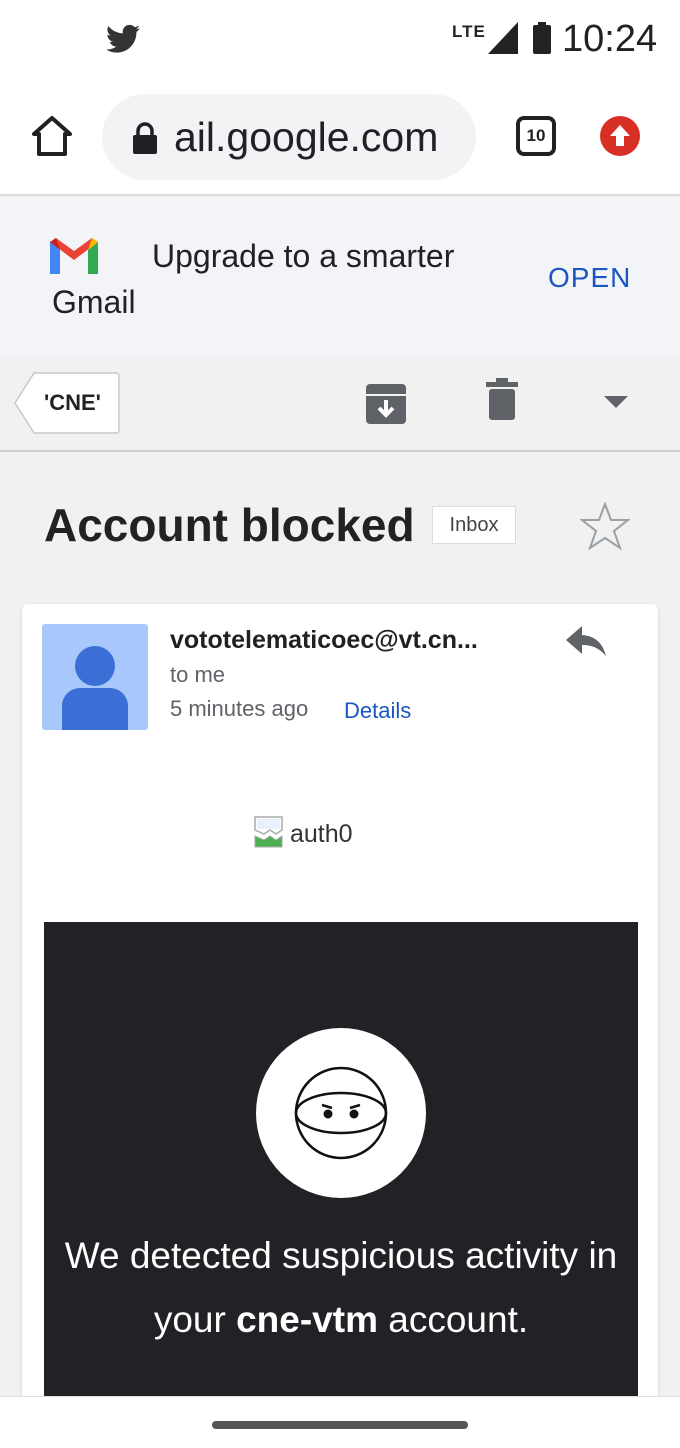  I want to click on tab-switcher-button: 10, so click(536, 136).